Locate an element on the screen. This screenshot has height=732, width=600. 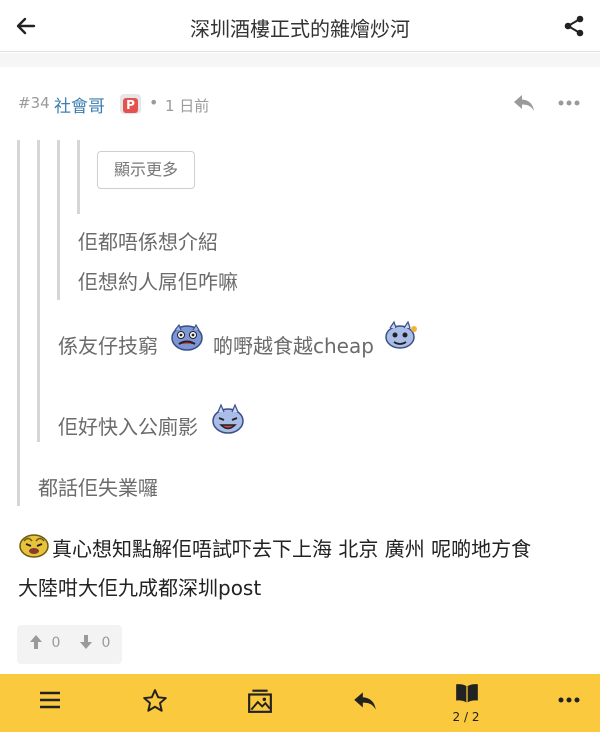
laughing-face-emoticon-icon is located at coordinates (228, 418).